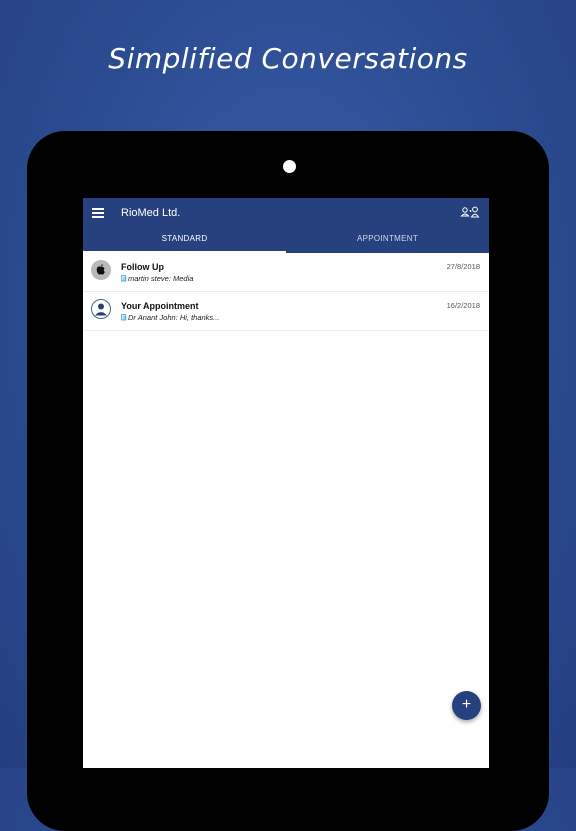  Describe the element at coordinates (142, 267) in the screenshot. I see `conversation-title: Follow Up` at that location.